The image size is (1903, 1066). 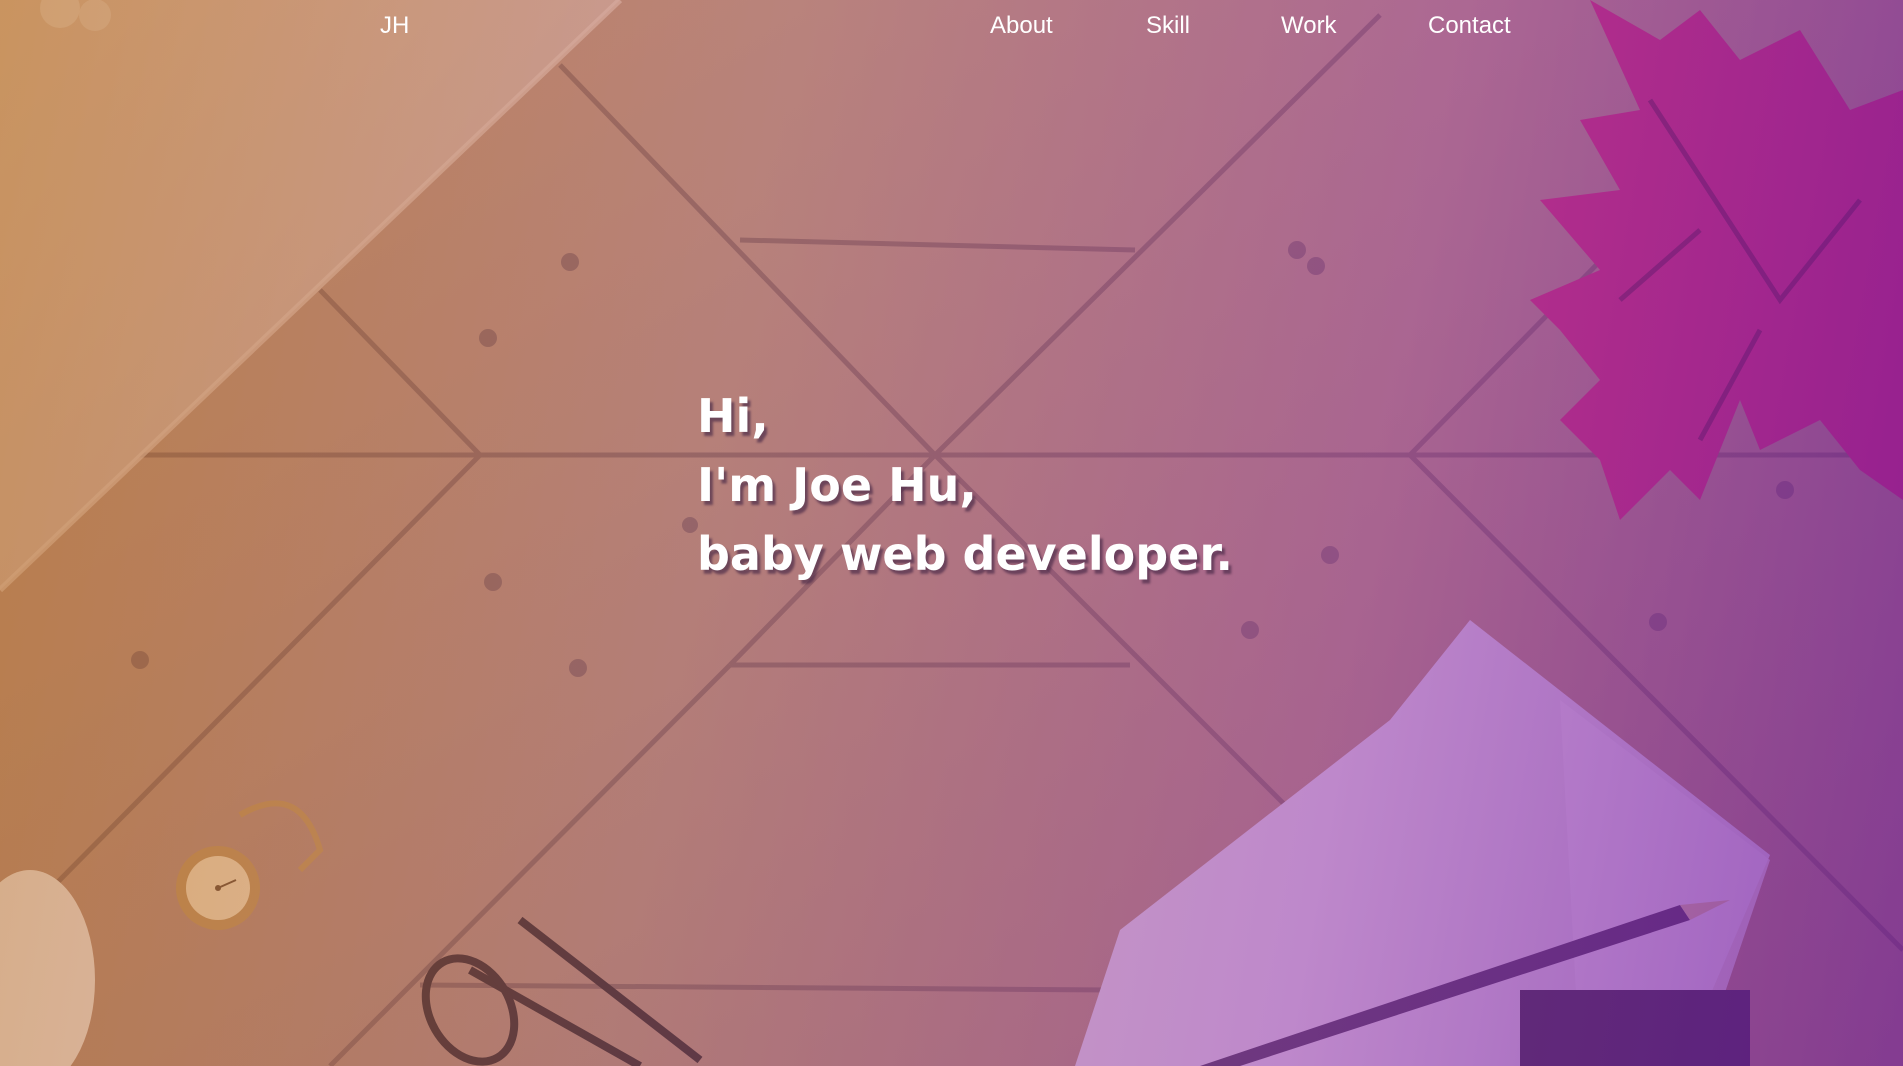 I want to click on top-navigation: JH About Skill Work Contact, so click(x=951, y=27).